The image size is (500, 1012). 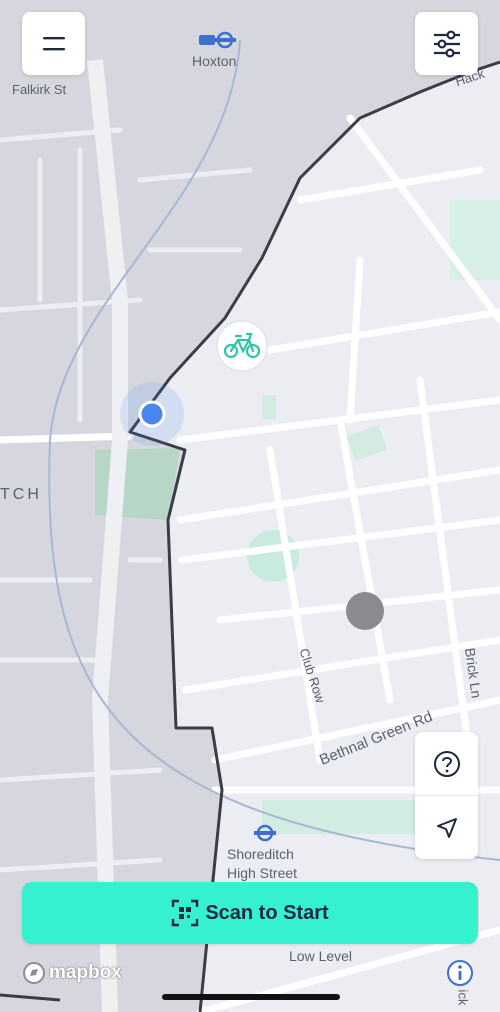 I want to click on mapbox-text: mapbox, so click(x=85, y=972).